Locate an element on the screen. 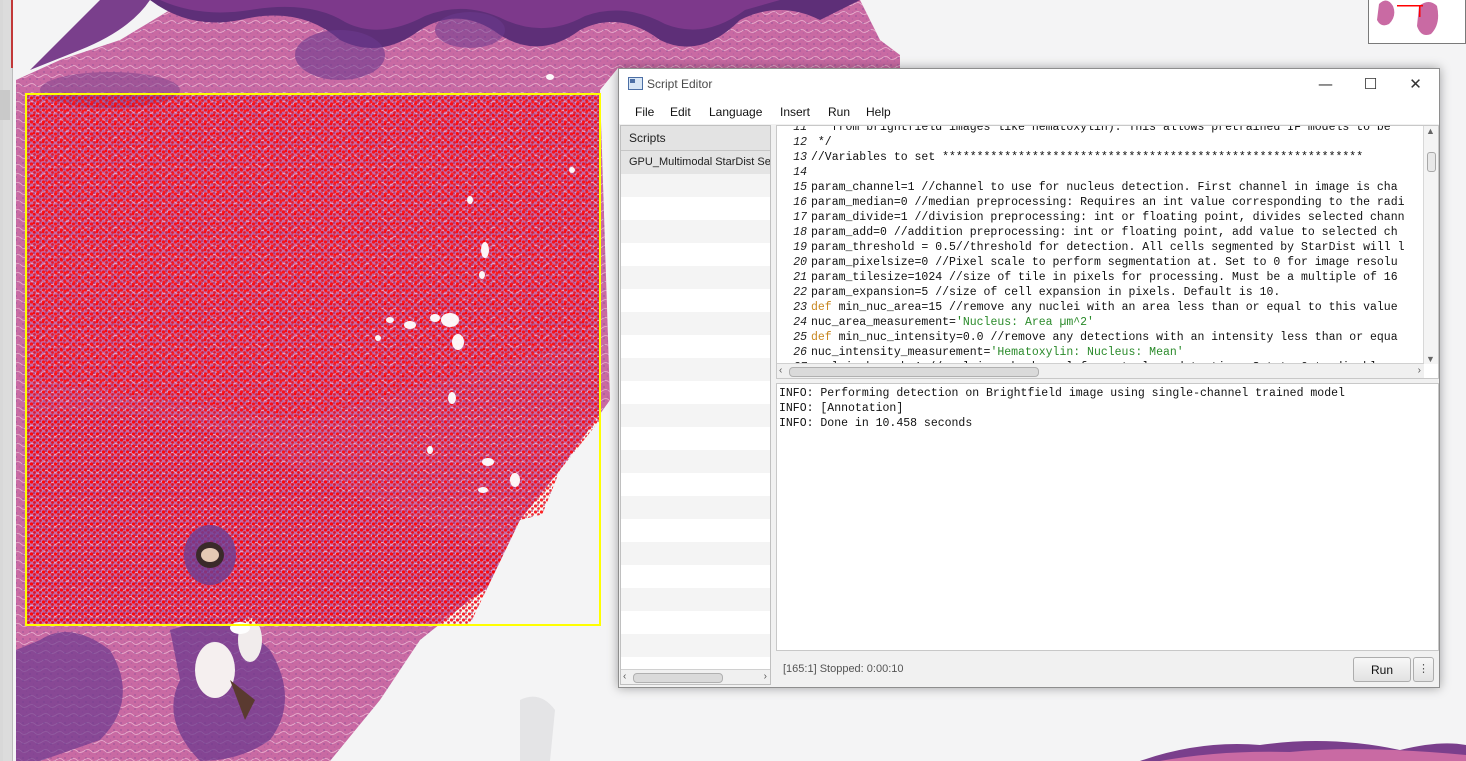  menu-help: Help is located at coordinates (878, 112).